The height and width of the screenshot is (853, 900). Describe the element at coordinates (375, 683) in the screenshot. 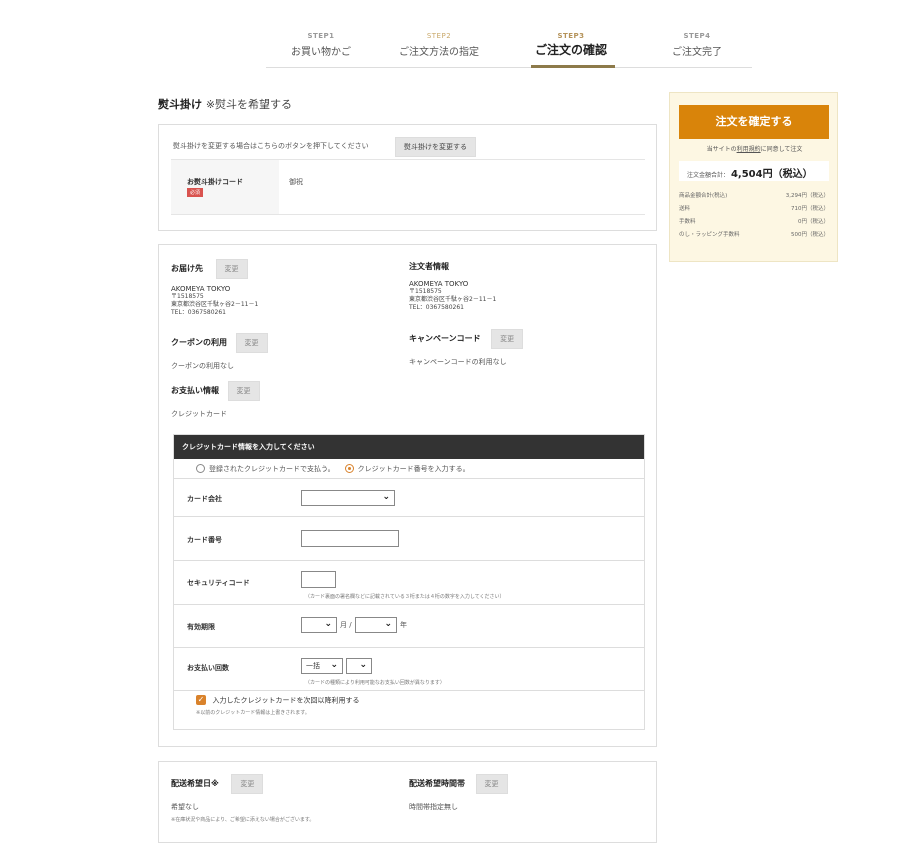

I see `installment-hint: （カードの種類により利用可能なお支払い回数が異なります）` at that location.